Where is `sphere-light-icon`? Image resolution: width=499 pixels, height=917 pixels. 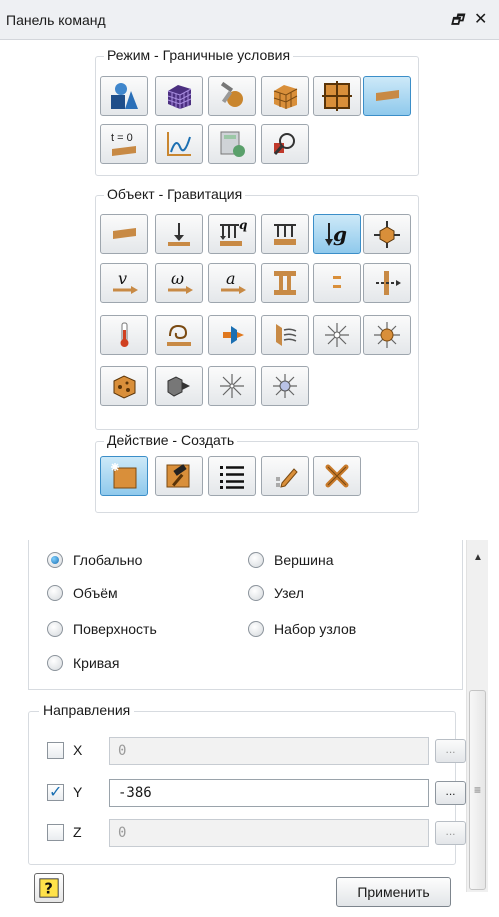
sphere-light-icon is located at coordinates (285, 386).